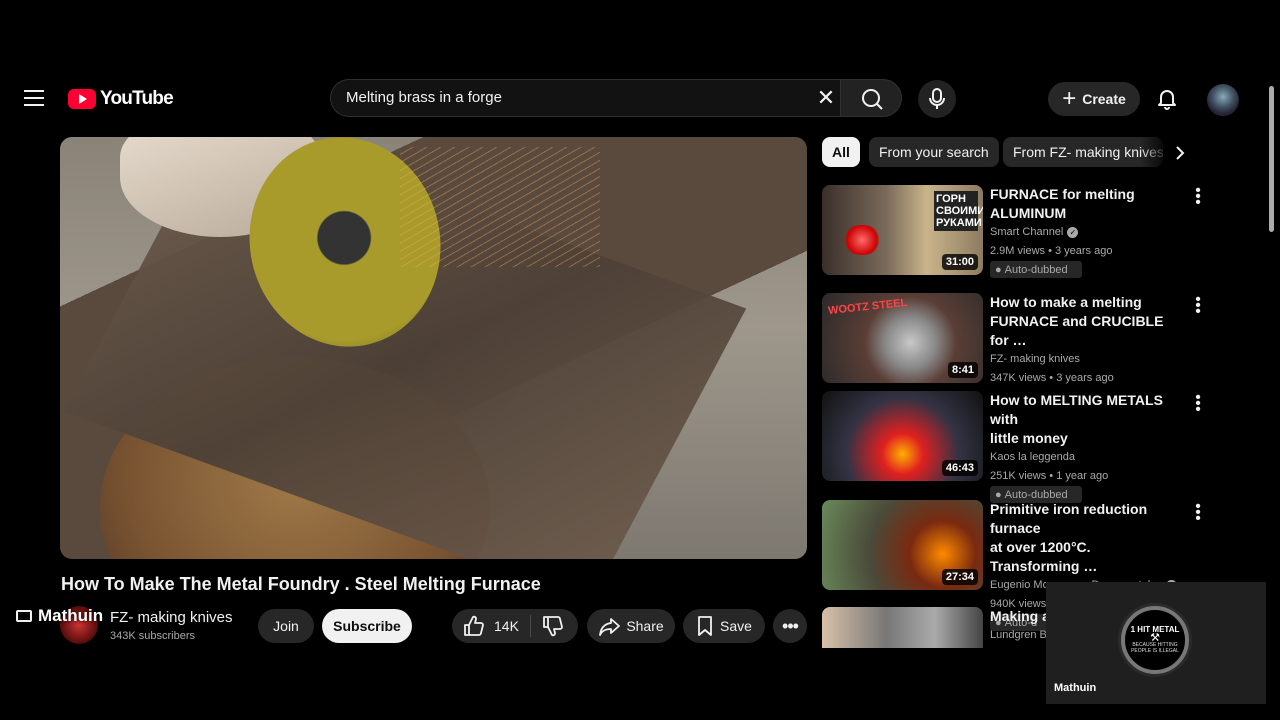  What do you see at coordinates (1086, 359) in the screenshot?
I see `rec-channel: FZ- making knives` at bounding box center [1086, 359].